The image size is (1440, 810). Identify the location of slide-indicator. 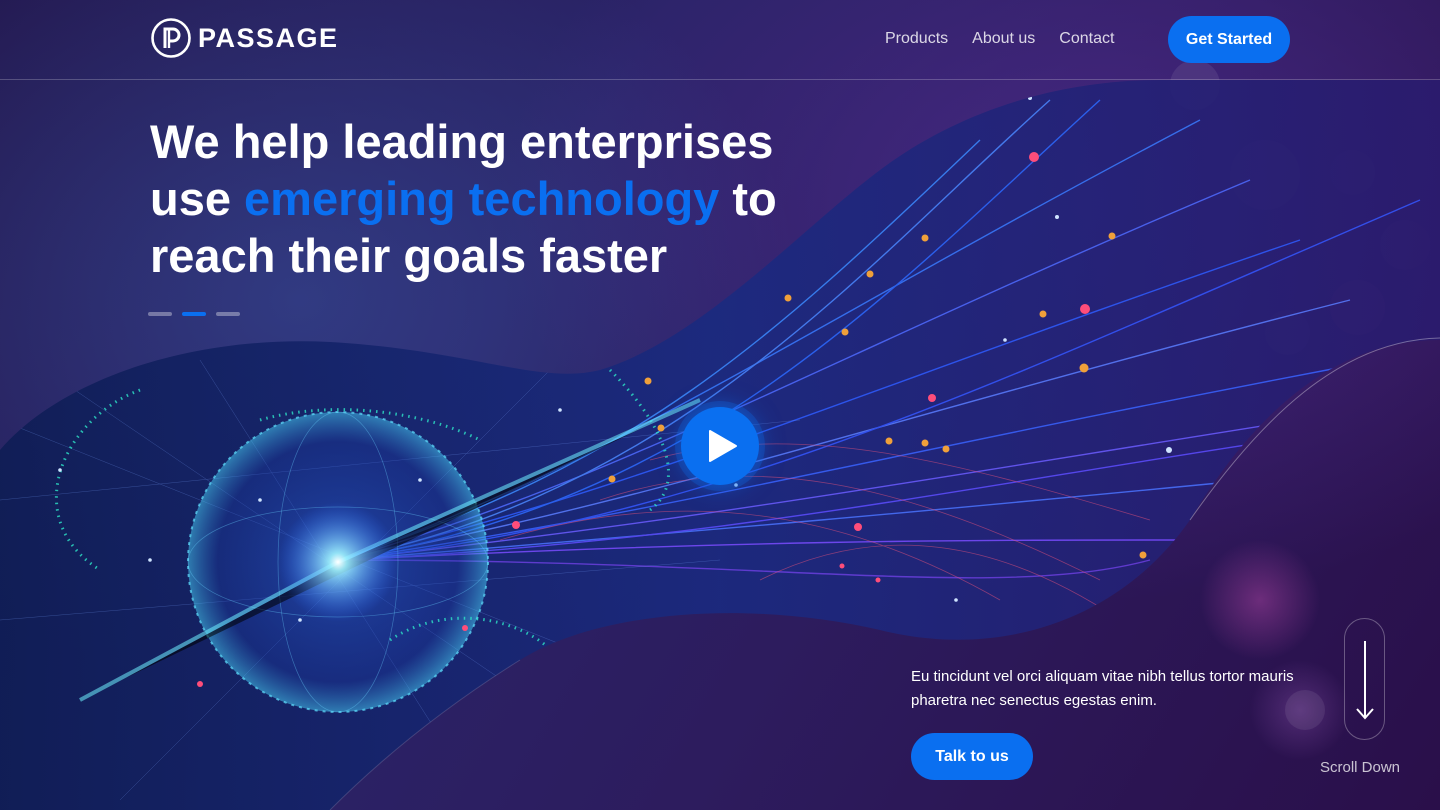
(194, 314).